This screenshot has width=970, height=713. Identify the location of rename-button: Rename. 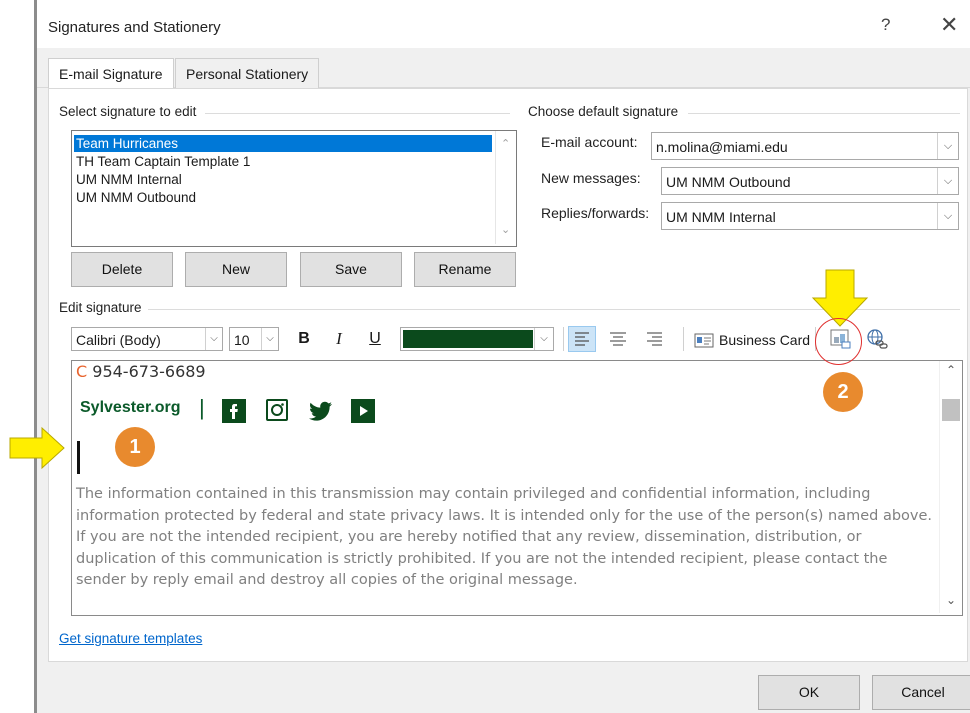
(465, 269).